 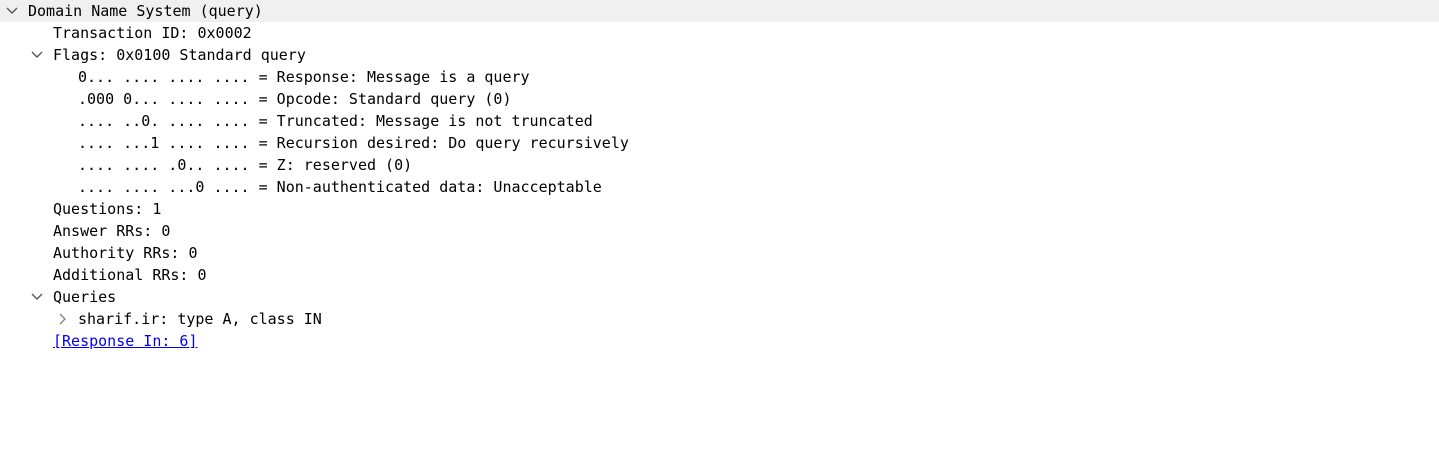 What do you see at coordinates (152, 33) in the screenshot?
I see `tree-node-label: Transaction ID: 0x0002` at bounding box center [152, 33].